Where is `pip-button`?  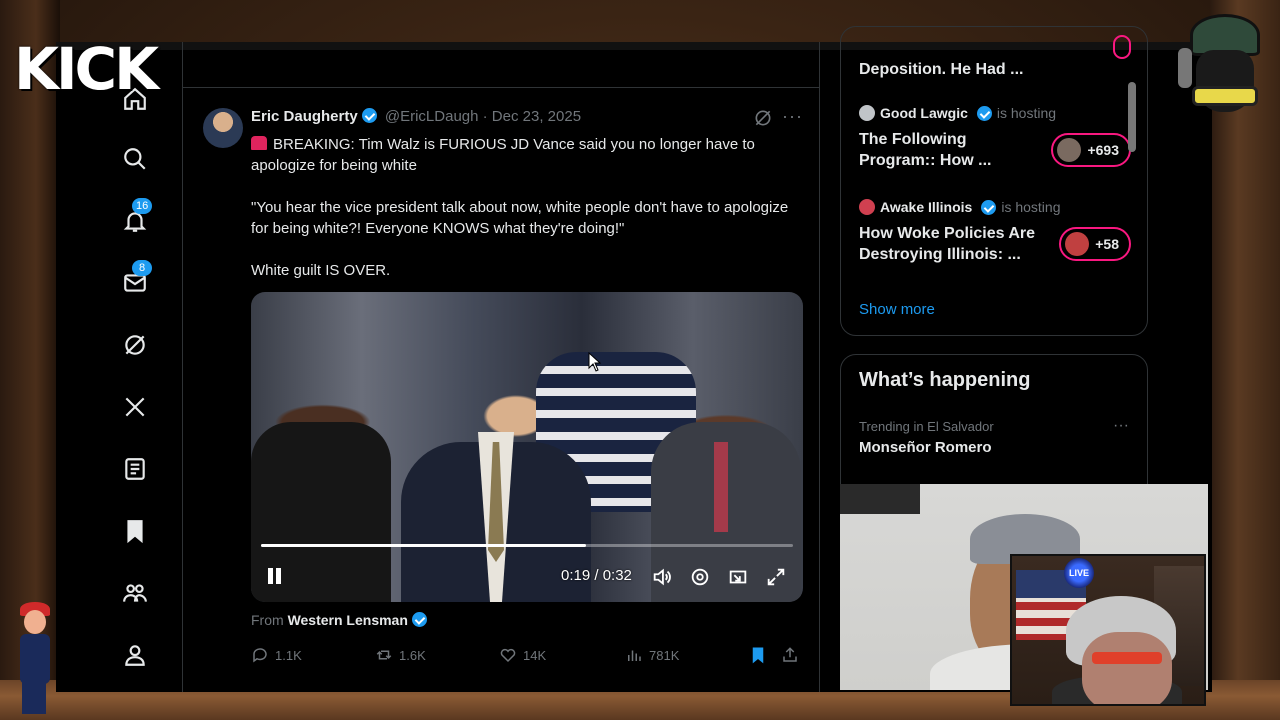
pip-button is located at coordinates (738, 577).